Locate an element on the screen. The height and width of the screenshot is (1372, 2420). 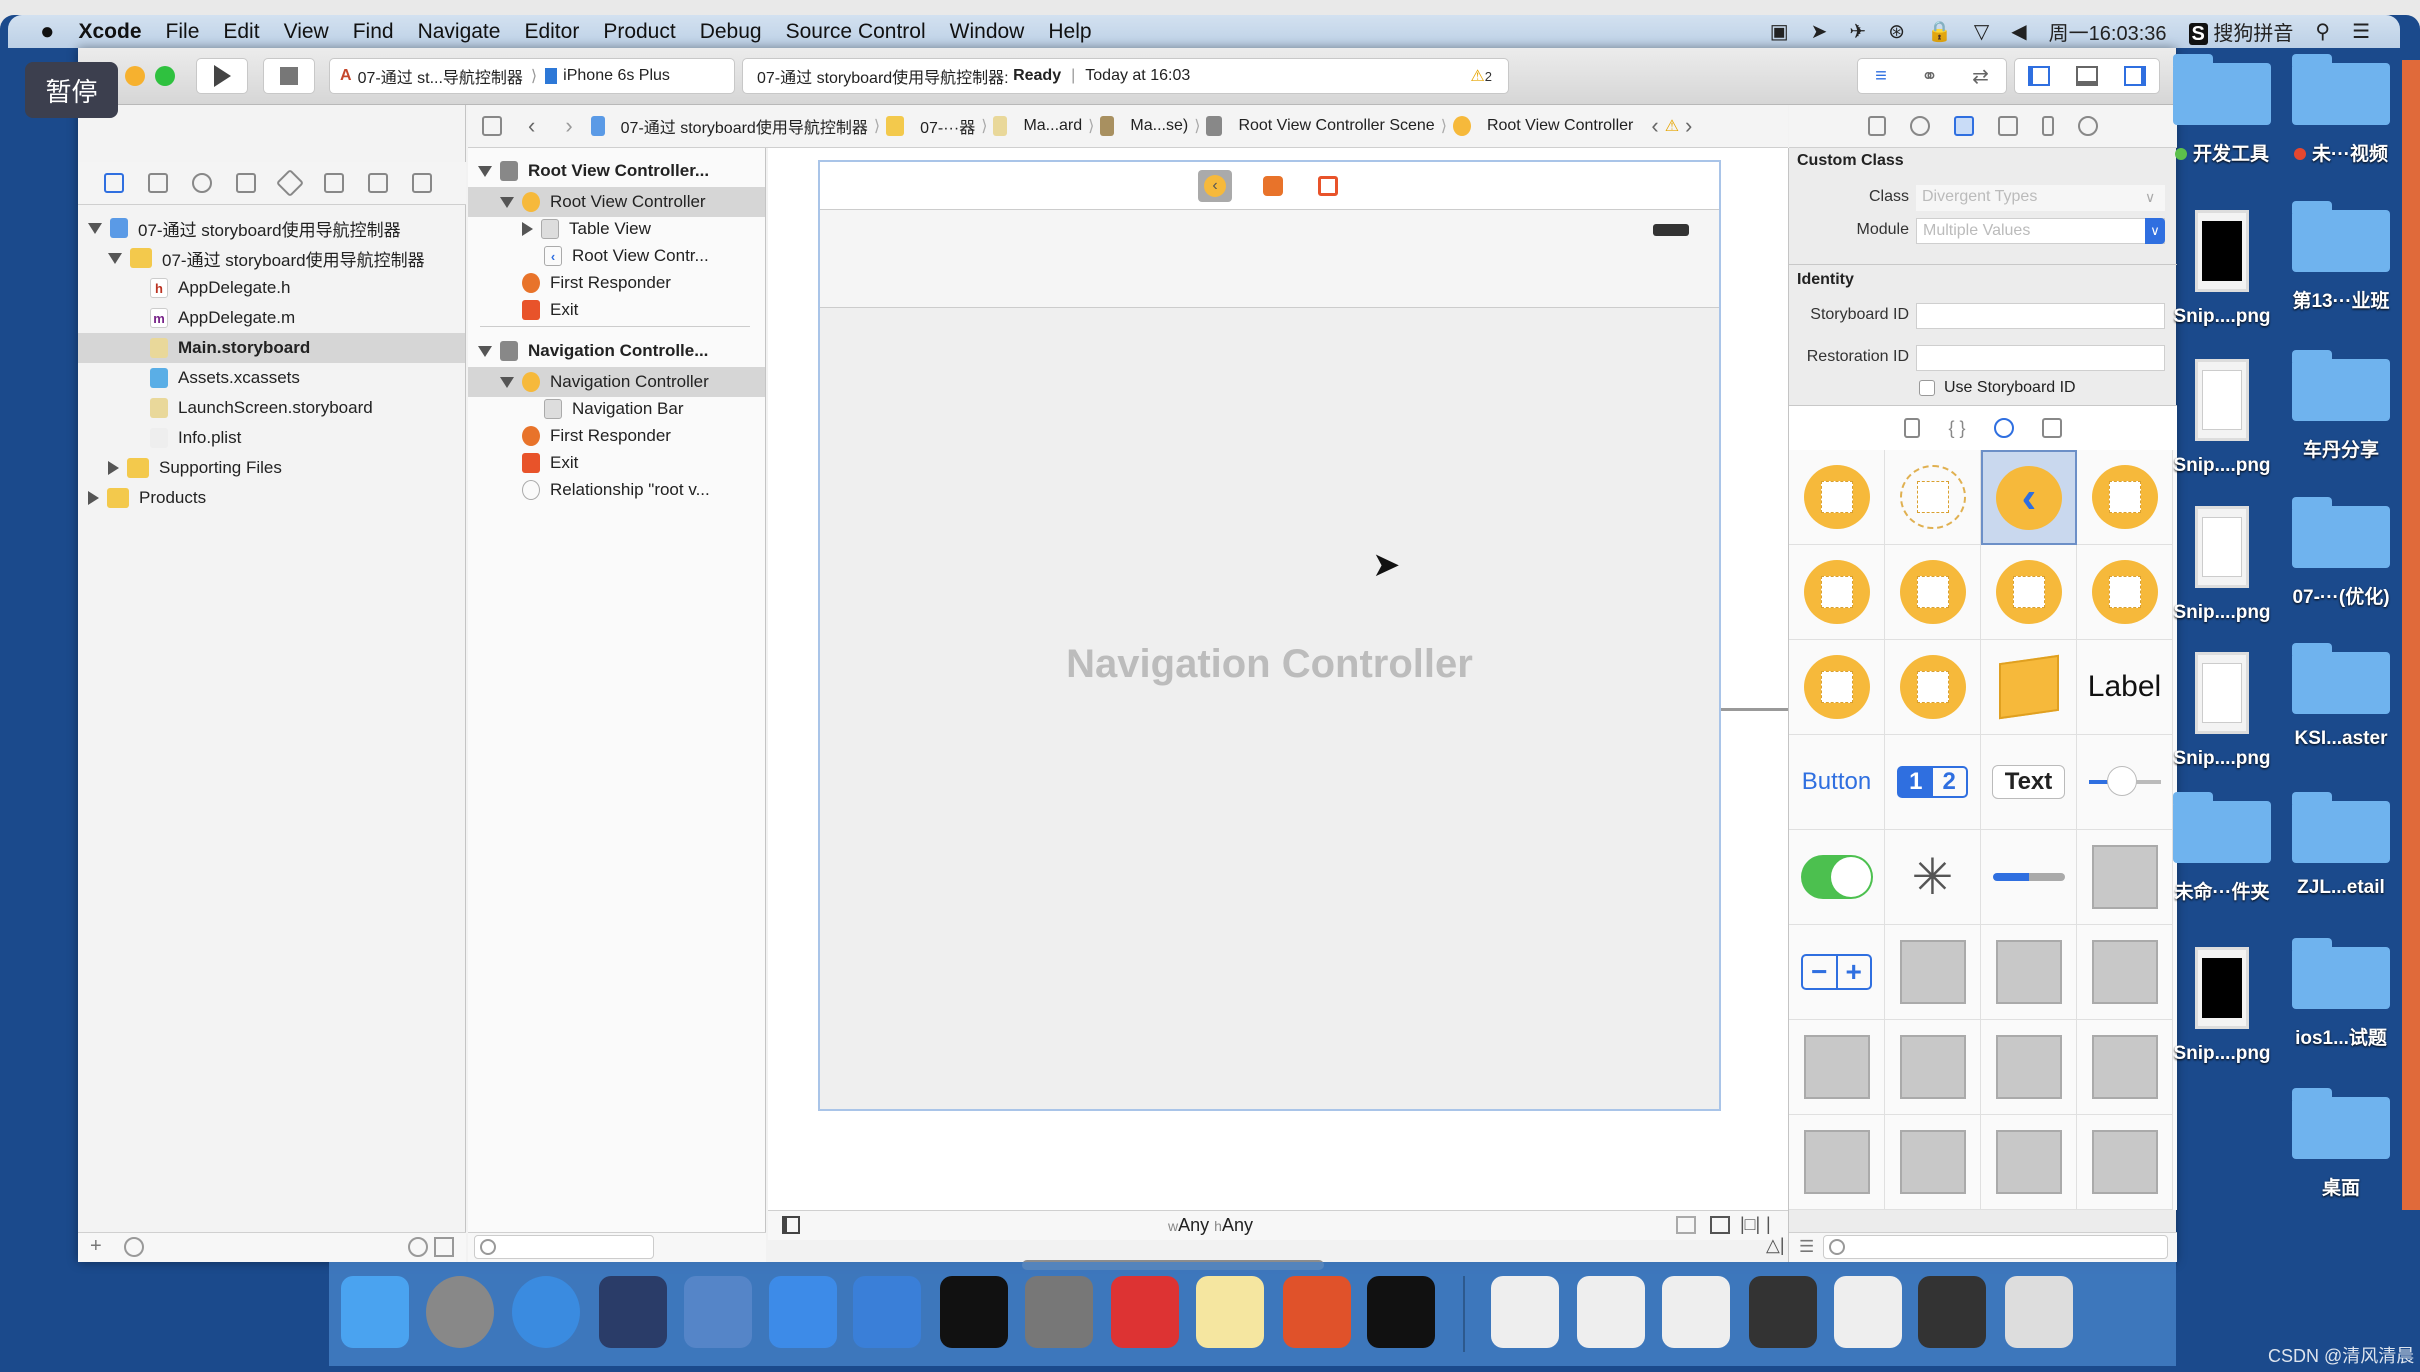
disclosure-closed-icon is located at coordinates (527, 229).